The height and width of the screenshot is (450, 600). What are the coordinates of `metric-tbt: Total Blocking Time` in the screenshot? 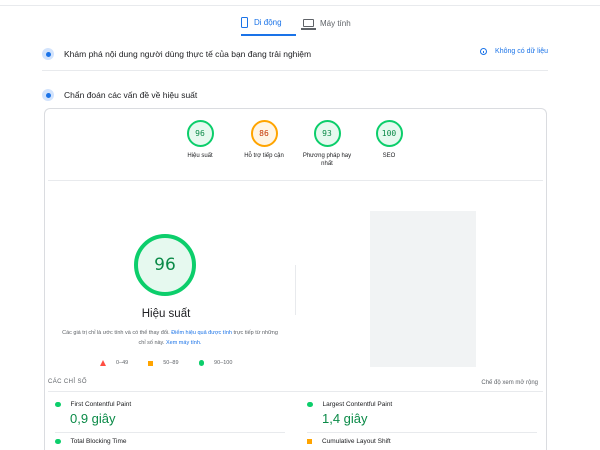 It's located at (91, 441).